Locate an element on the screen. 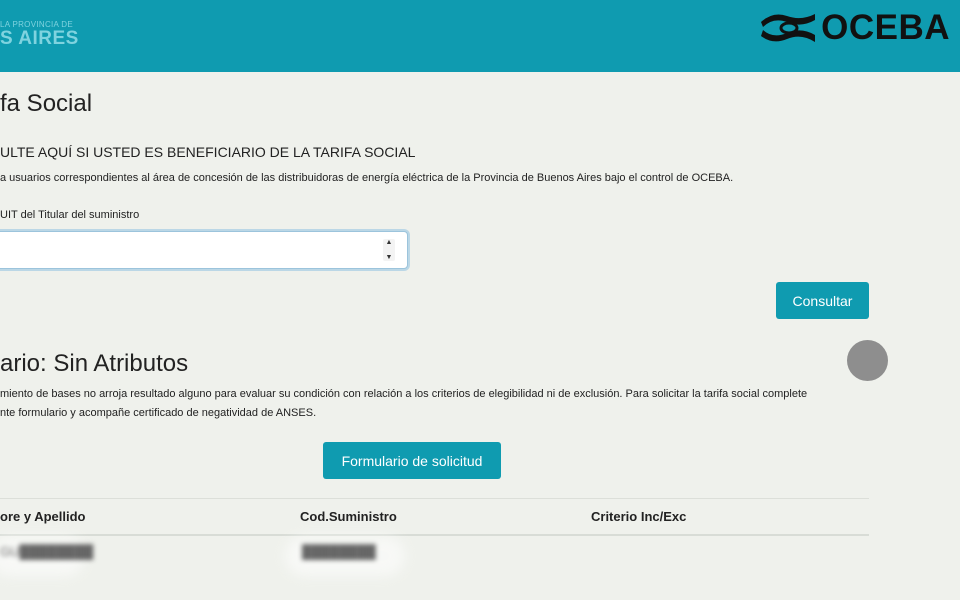  table-header-divider is located at coordinates (434, 535).